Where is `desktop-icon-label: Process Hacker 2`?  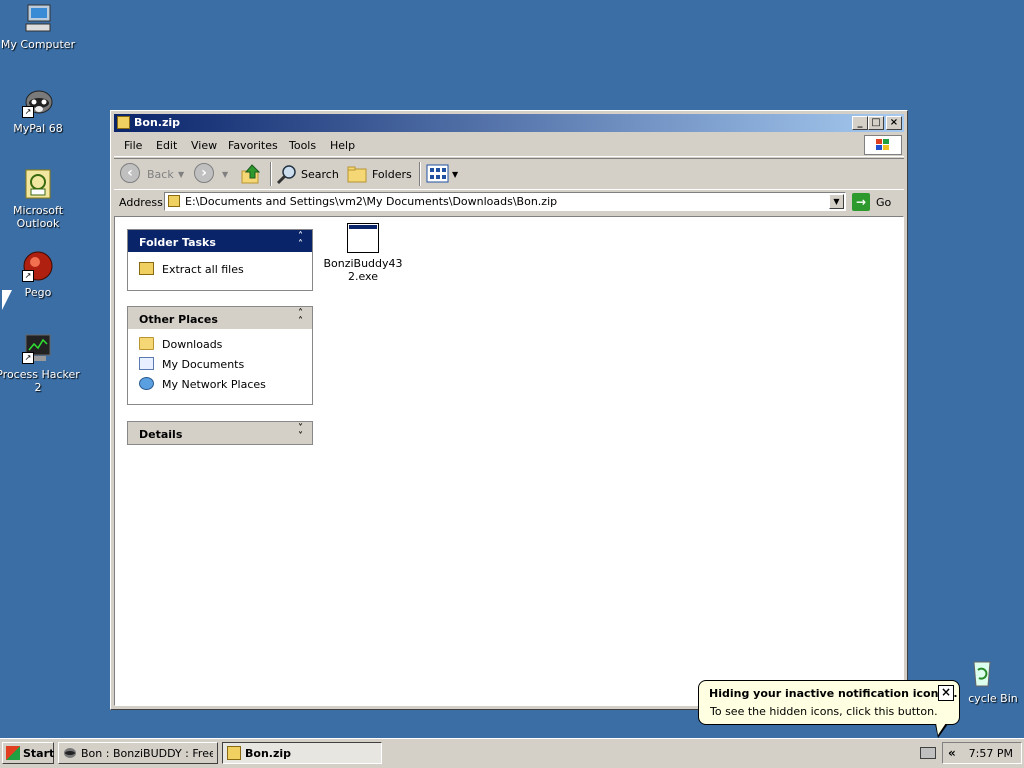 desktop-icon-label: Process Hacker 2 is located at coordinates (40, 381).